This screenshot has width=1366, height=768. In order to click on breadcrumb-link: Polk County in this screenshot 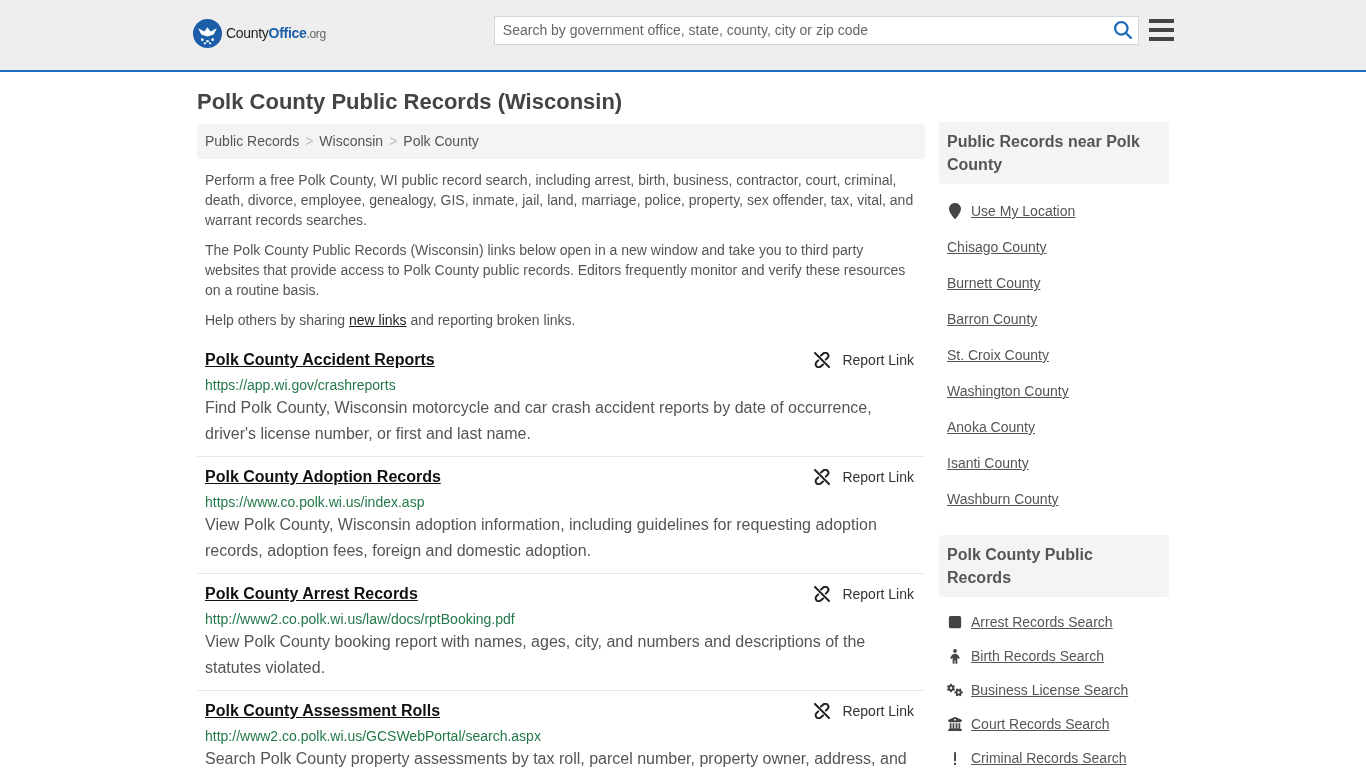, I will do `click(441, 141)`.